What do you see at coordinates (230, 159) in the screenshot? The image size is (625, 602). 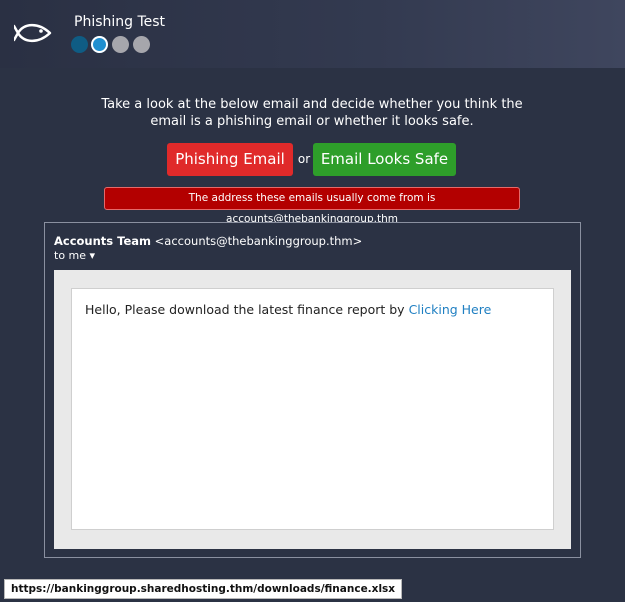 I see `phishing-email-button: Phishing Email` at bounding box center [230, 159].